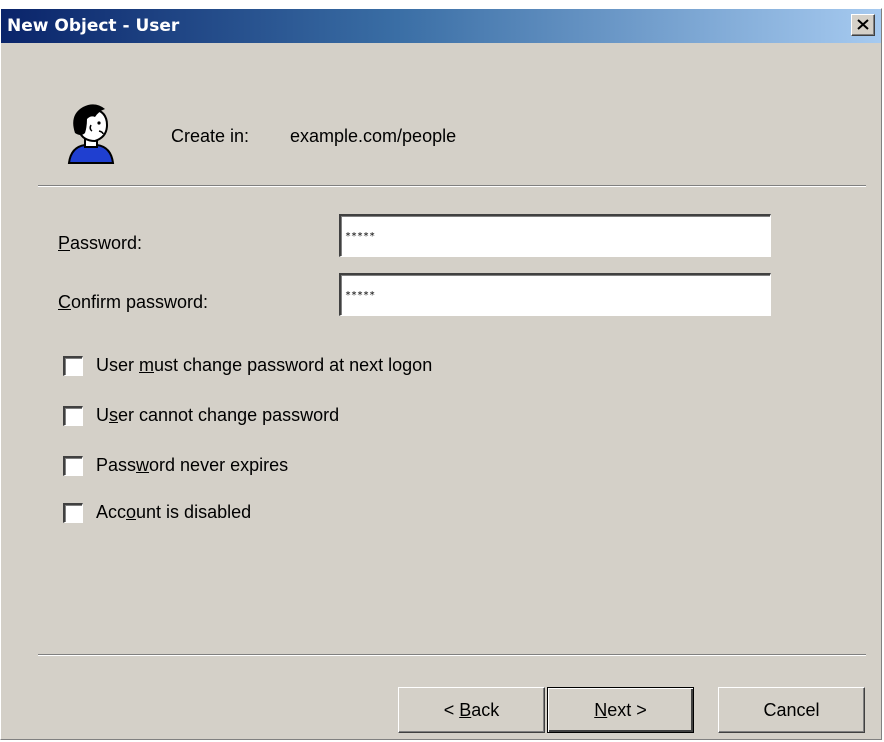 The height and width of the screenshot is (742, 884). Describe the element at coordinates (93, 26) in the screenshot. I see `window-title: New Object - User` at that location.